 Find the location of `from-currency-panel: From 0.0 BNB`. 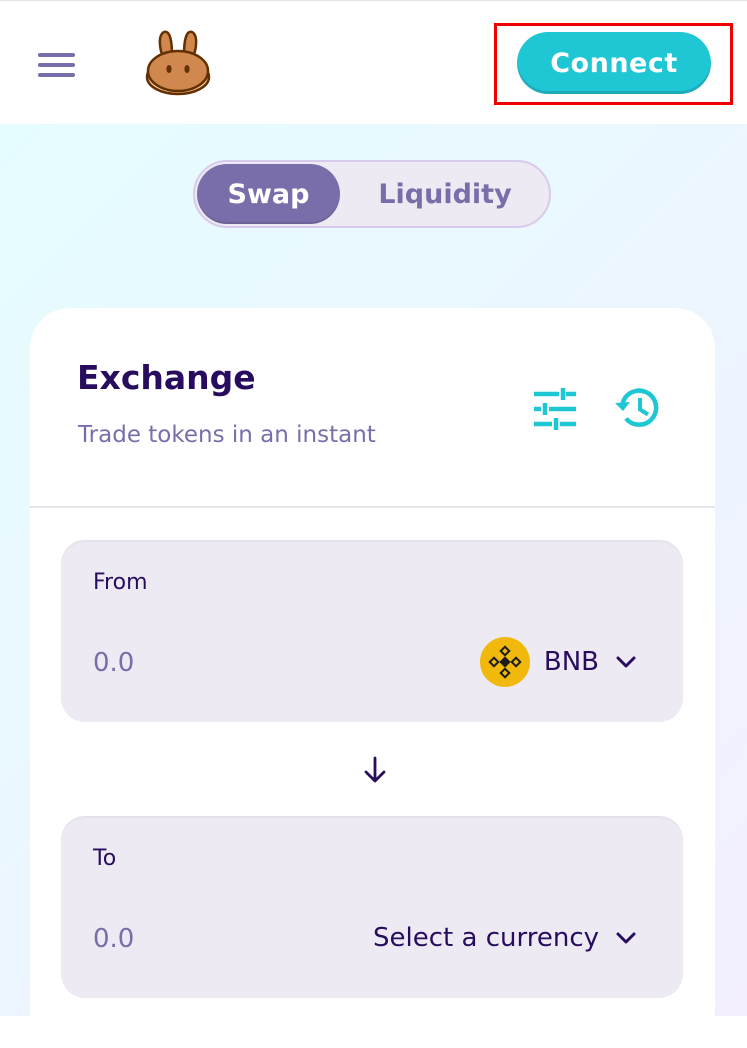

from-currency-panel: From 0.0 BNB is located at coordinates (372, 631).